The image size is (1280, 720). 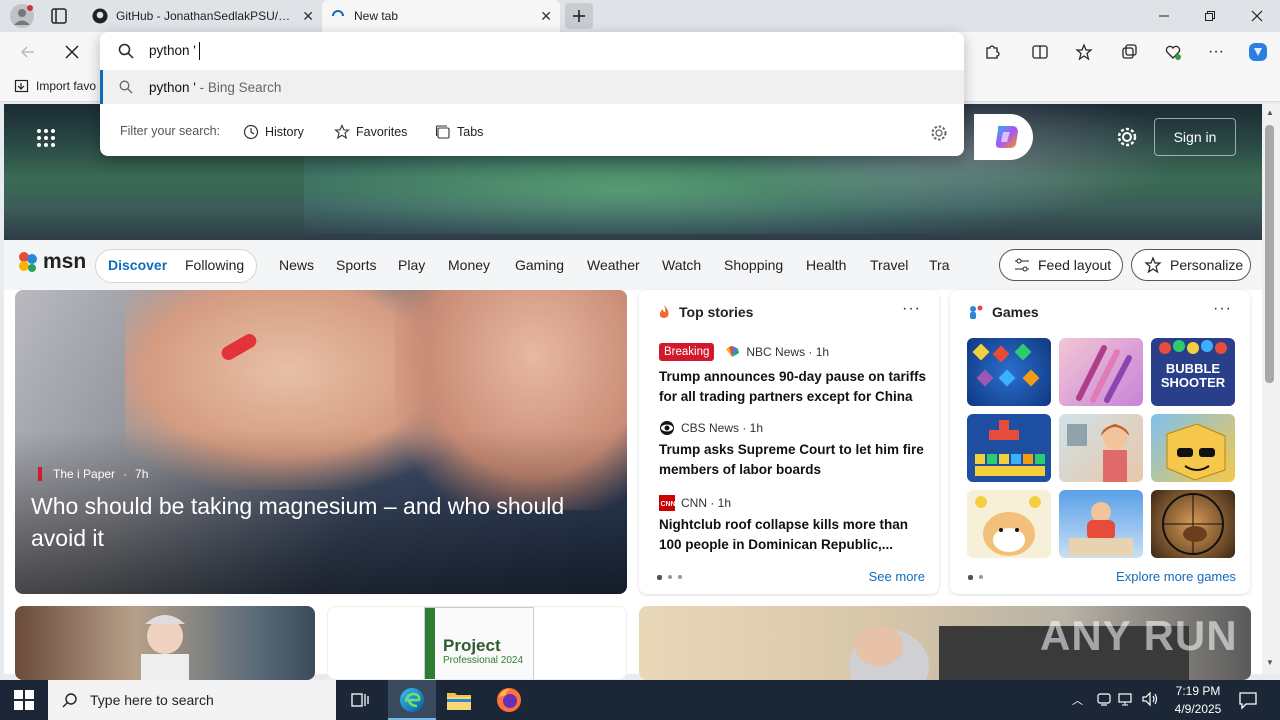 What do you see at coordinates (1129, 52) in the screenshot?
I see `collections-button` at bounding box center [1129, 52].